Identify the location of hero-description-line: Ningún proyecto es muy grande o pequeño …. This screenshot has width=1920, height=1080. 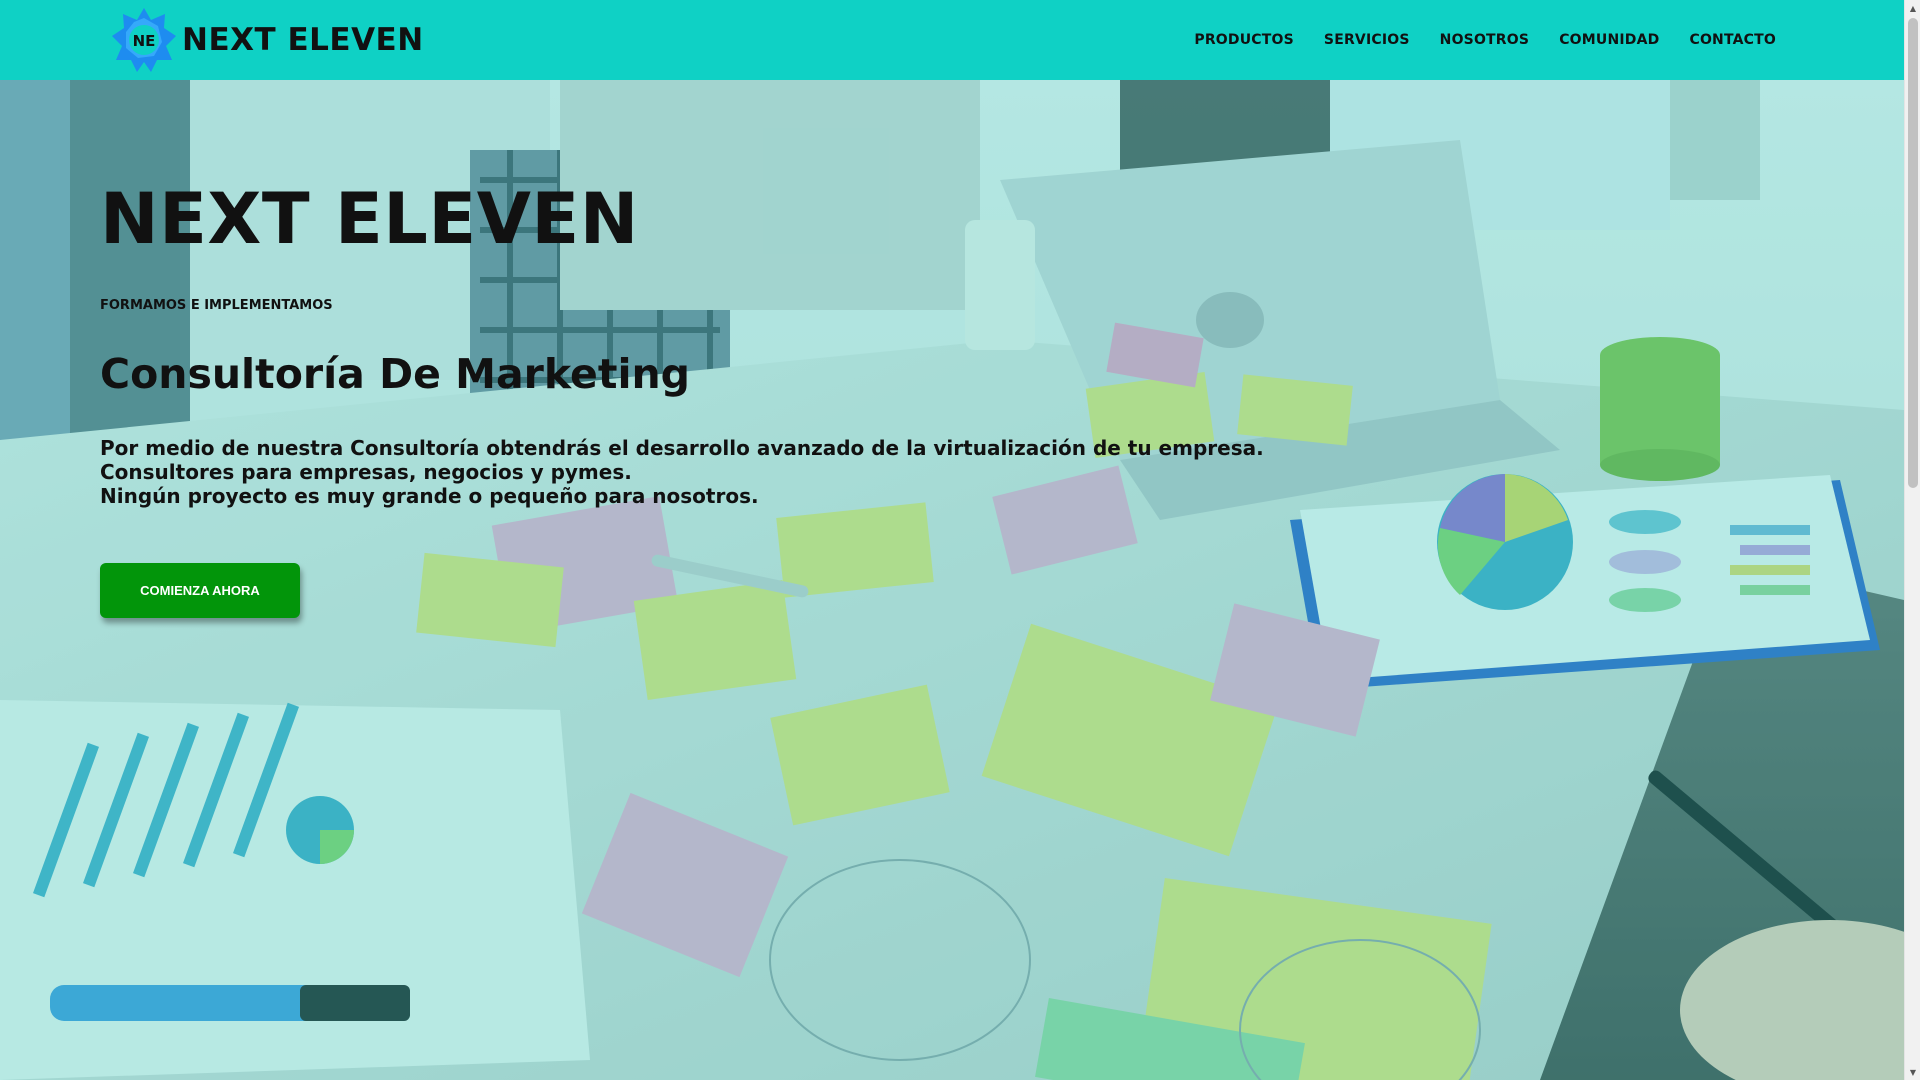
(429, 496).